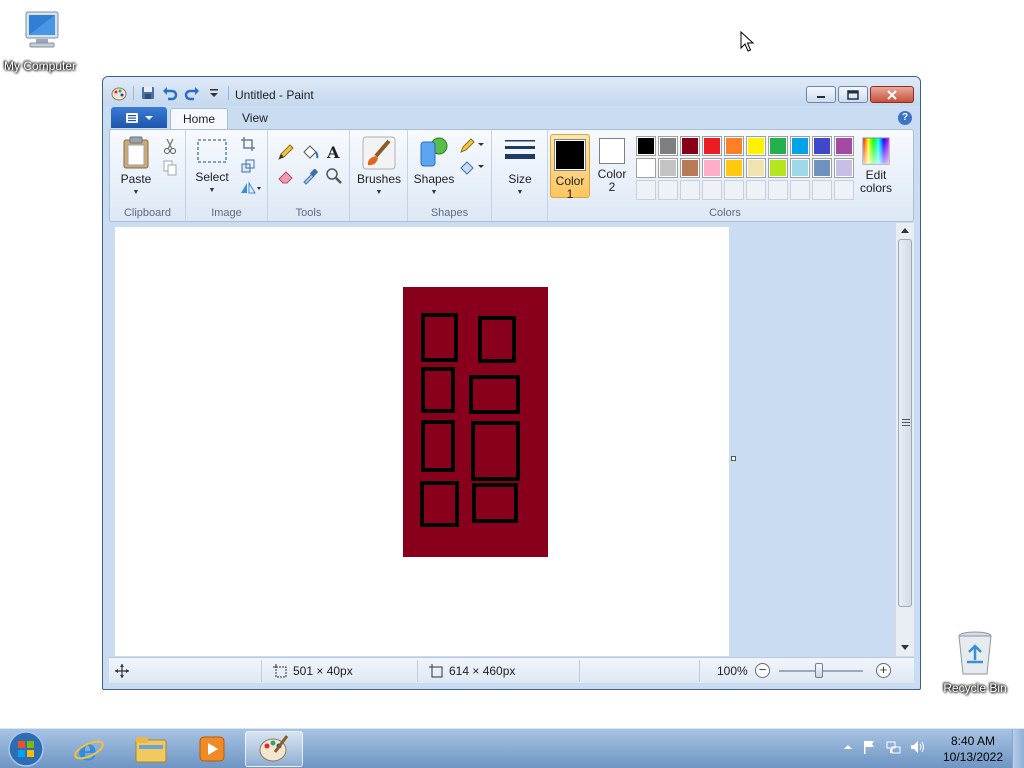 This screenshot has height=768, width=1024. I want to click on taskbar-paint, so click(274, 749).